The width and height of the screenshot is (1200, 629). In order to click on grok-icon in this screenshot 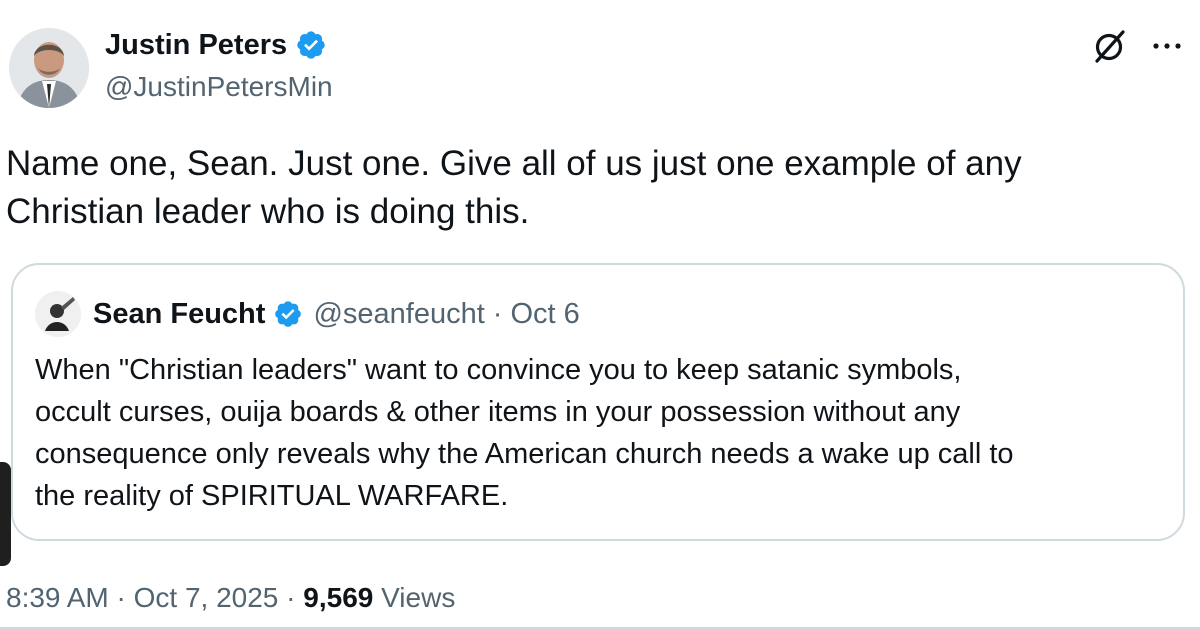, I will do `click(1110, 46)`.